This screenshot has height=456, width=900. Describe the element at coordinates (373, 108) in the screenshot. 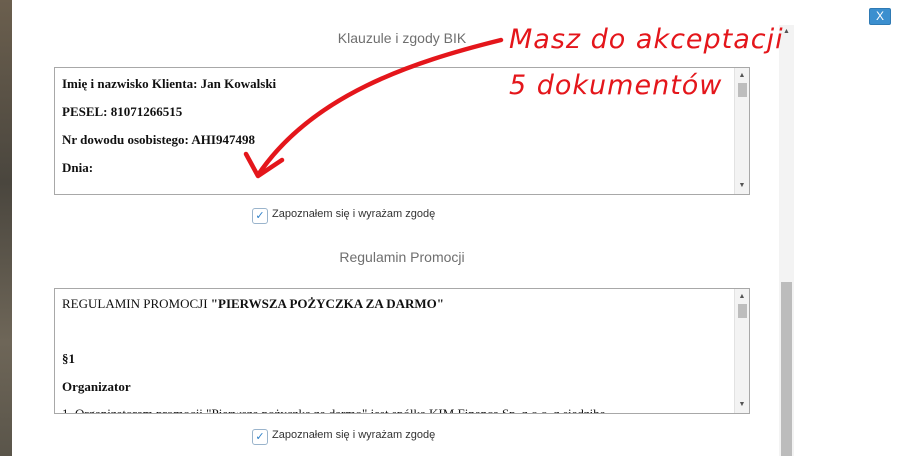

I see `annotation-arrow-icon` at that location.